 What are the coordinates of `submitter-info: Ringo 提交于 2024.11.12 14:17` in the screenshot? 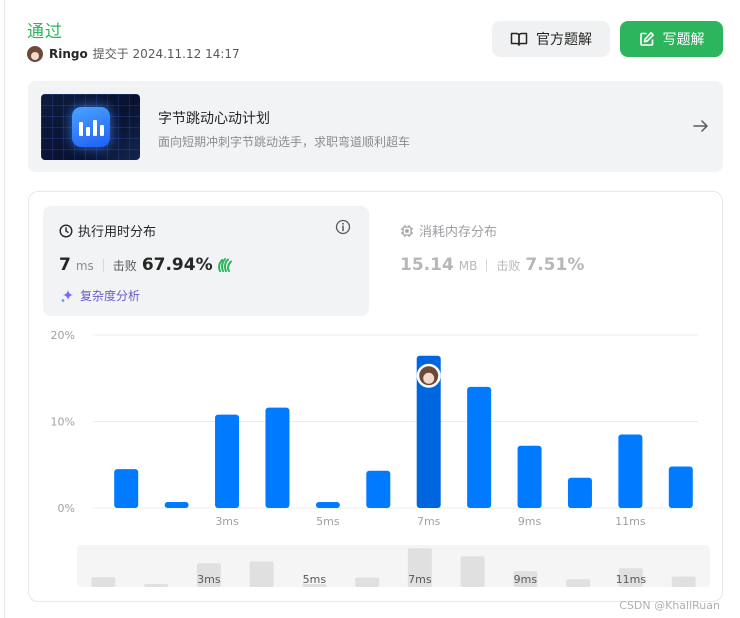 It's located at (133, 53).